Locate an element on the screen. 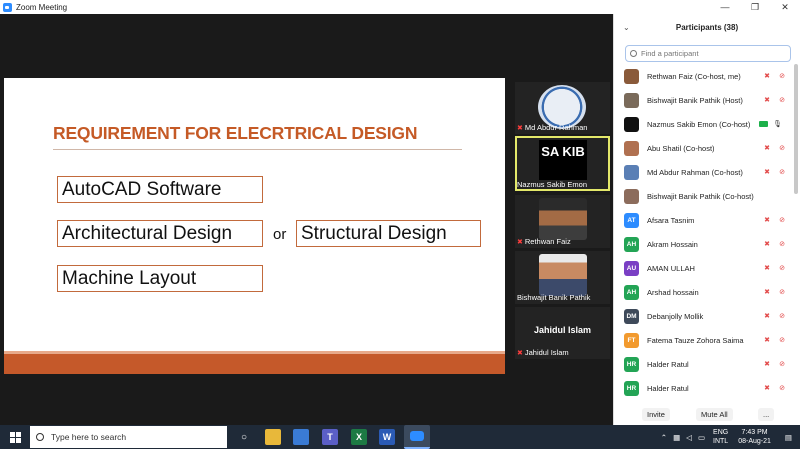  video-tile: Bishwajit Banik Pathik is located at coordinates (562, 277).